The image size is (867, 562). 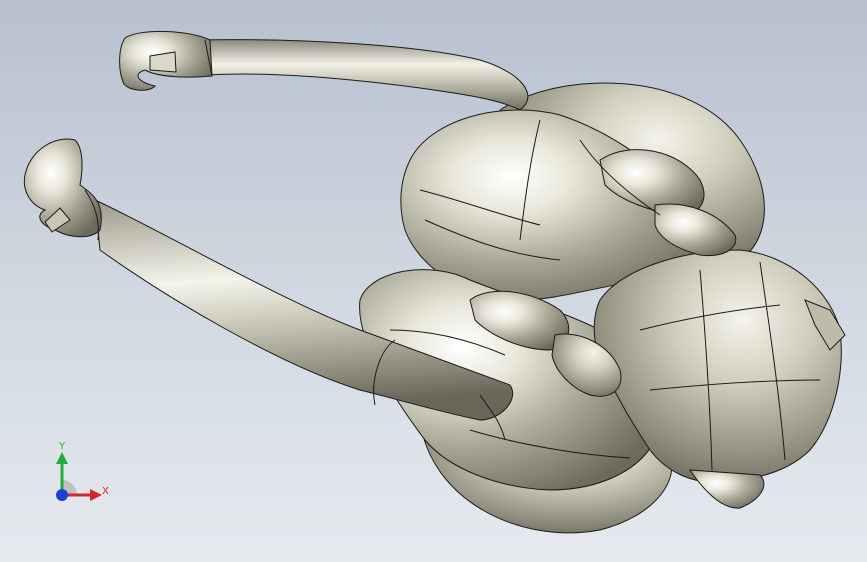 I want to click on z-axis-dot-icon, so click(x=62, y=495).